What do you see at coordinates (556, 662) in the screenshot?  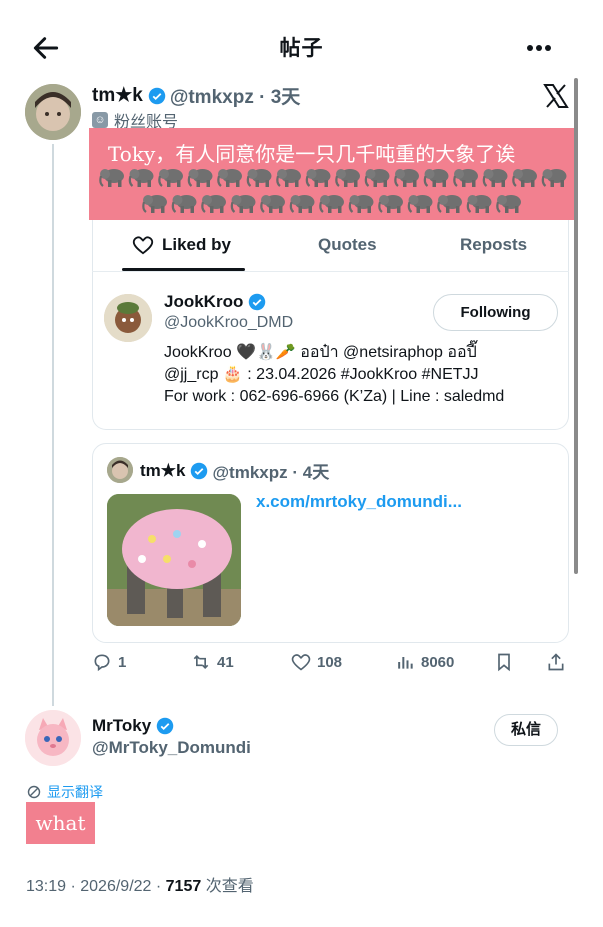 I see `share-icon` at bounding box center [556, 662].